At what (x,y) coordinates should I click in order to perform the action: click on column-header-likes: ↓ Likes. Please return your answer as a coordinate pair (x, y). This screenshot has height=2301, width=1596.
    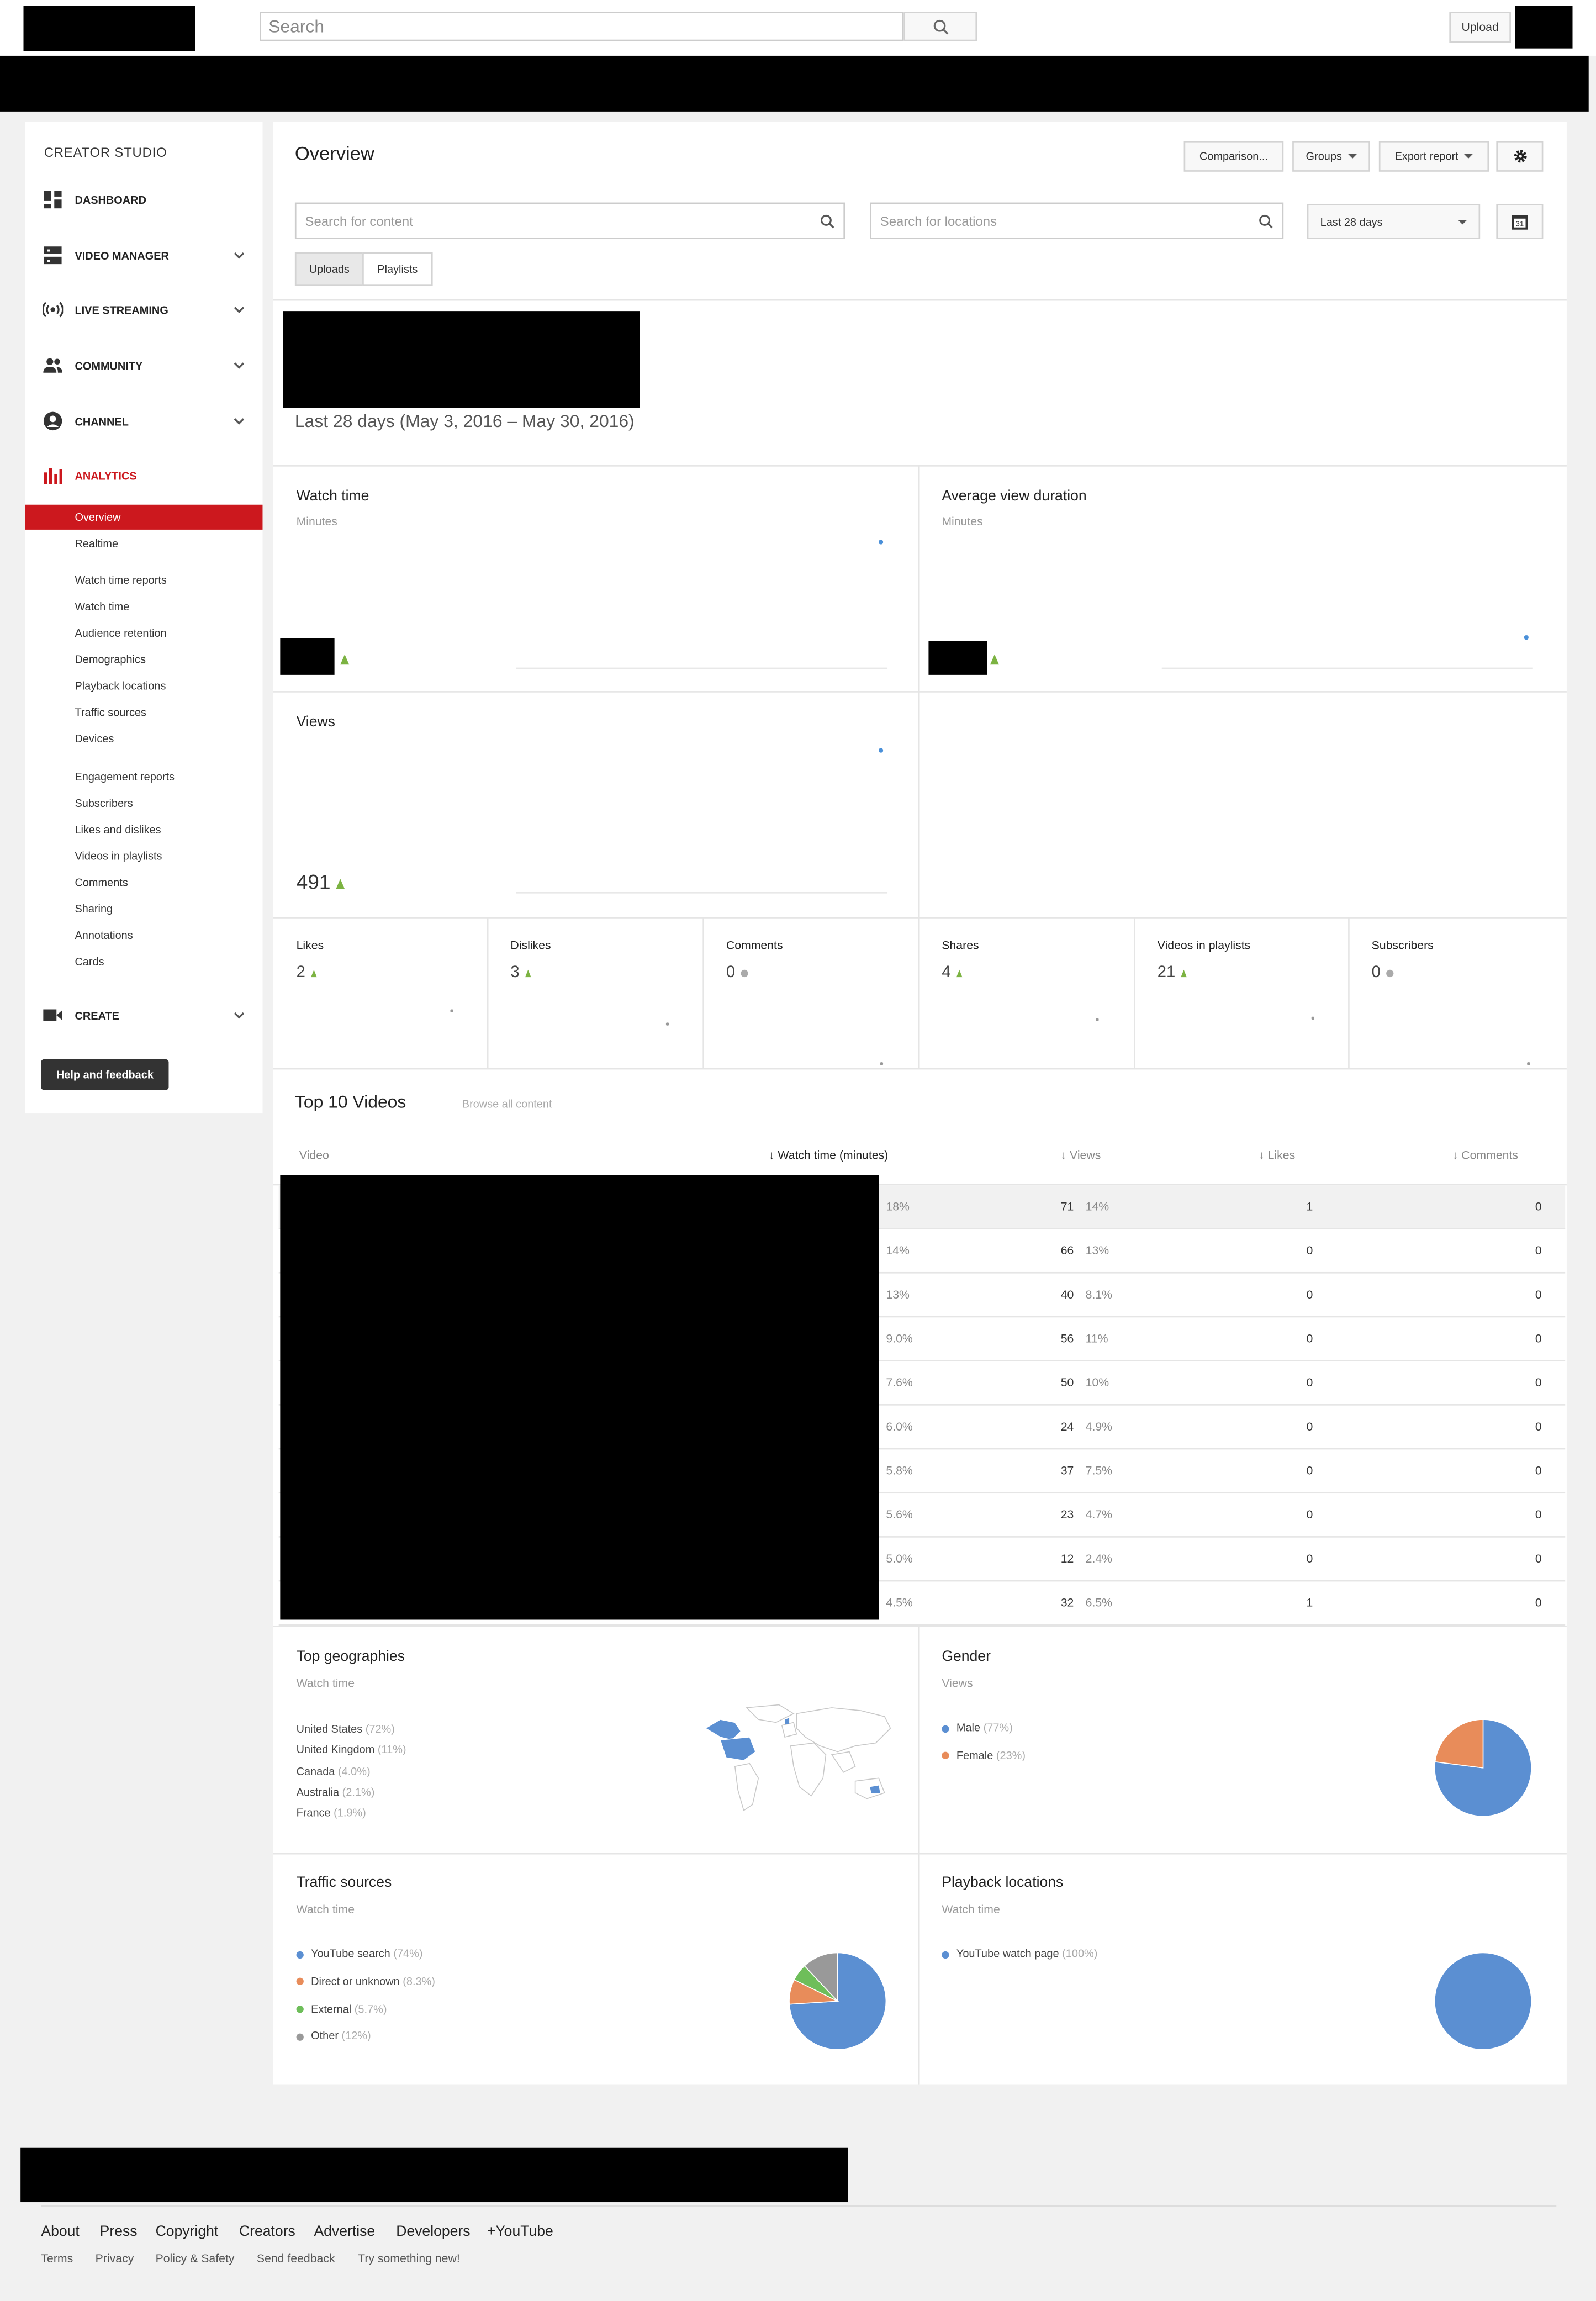
    Looking at the image, I should click on (1277, 1155).